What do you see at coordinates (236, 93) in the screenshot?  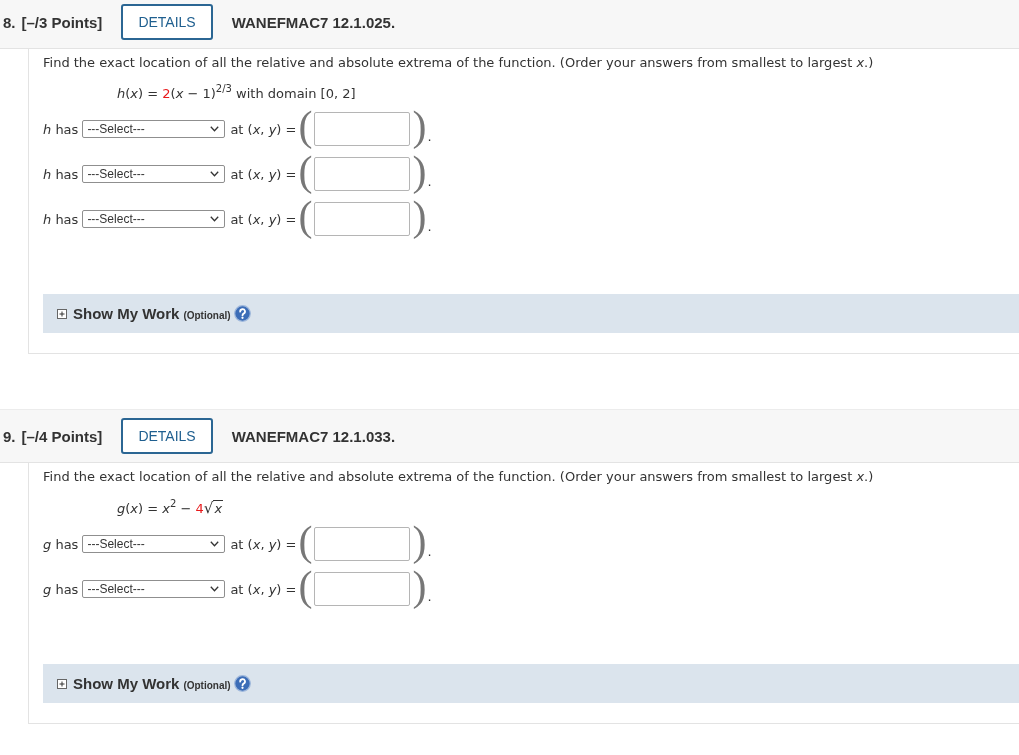 I see `function-formula: h(x) = 2(x − 1)$^{2/3}$ with domain [0, 2]` at bounding box center [236, 93].